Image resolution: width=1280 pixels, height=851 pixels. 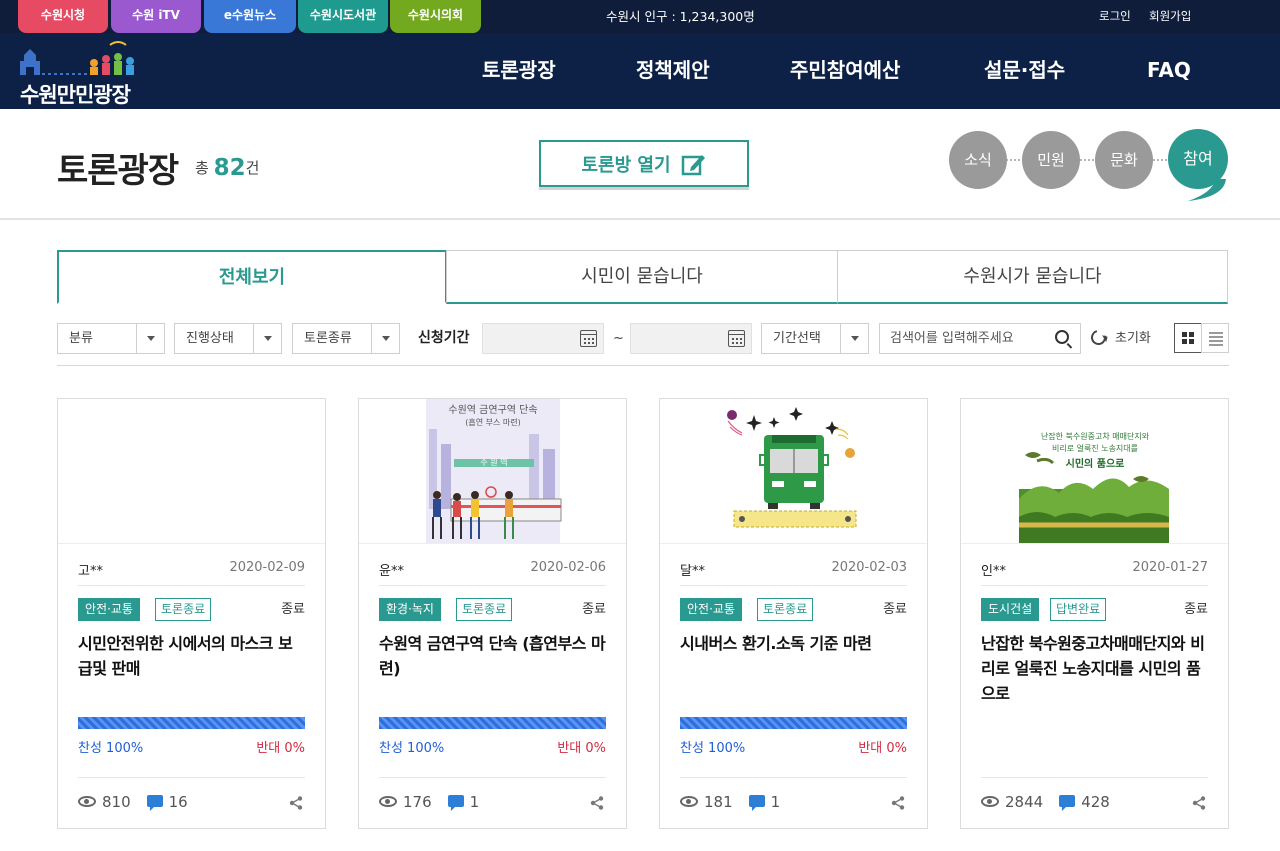 I want to click on category-badge: 안전·교통, so click(x=109, y=609).